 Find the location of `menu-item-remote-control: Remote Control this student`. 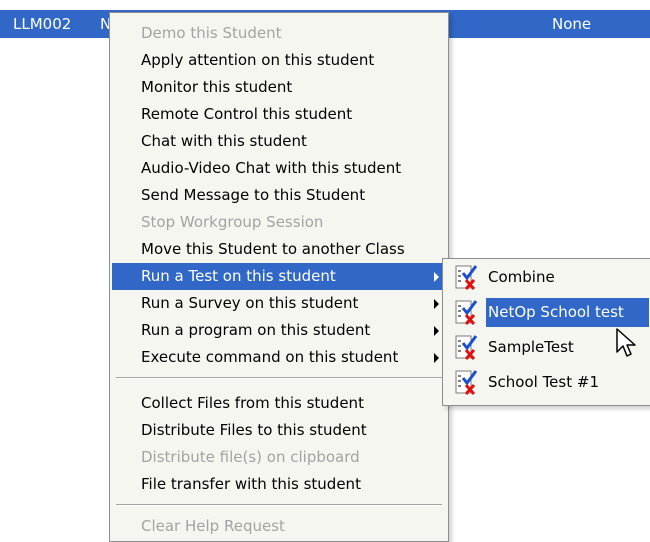

menu-item-remote-control: Remote Control this student is located at coordinates (279, 114).